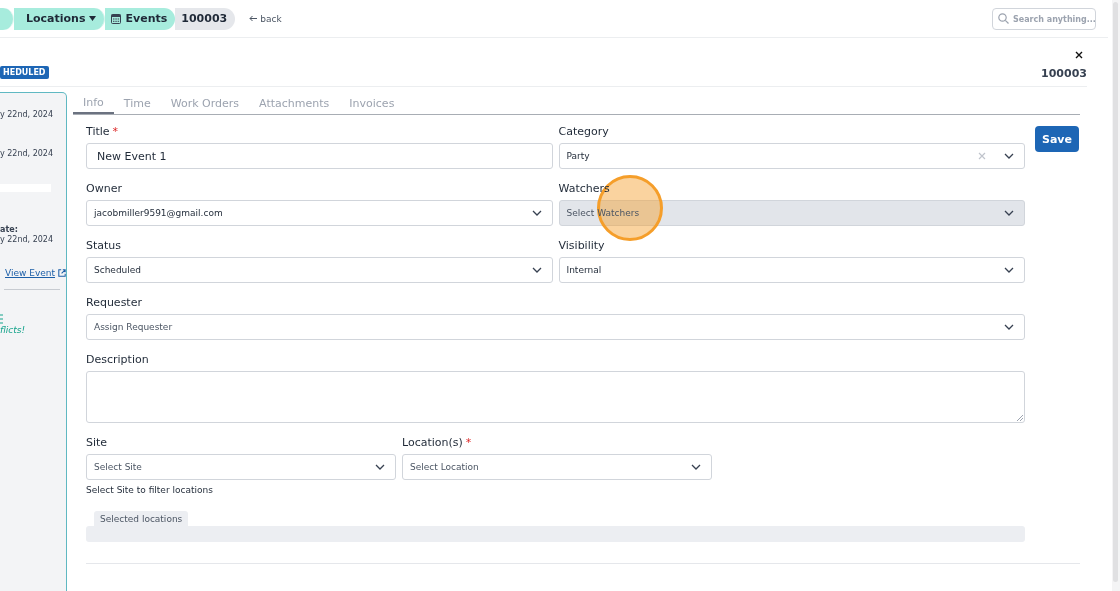 This screenshot has width=1120, height=591. I want to click on field-label: Description, so click(117, 360).